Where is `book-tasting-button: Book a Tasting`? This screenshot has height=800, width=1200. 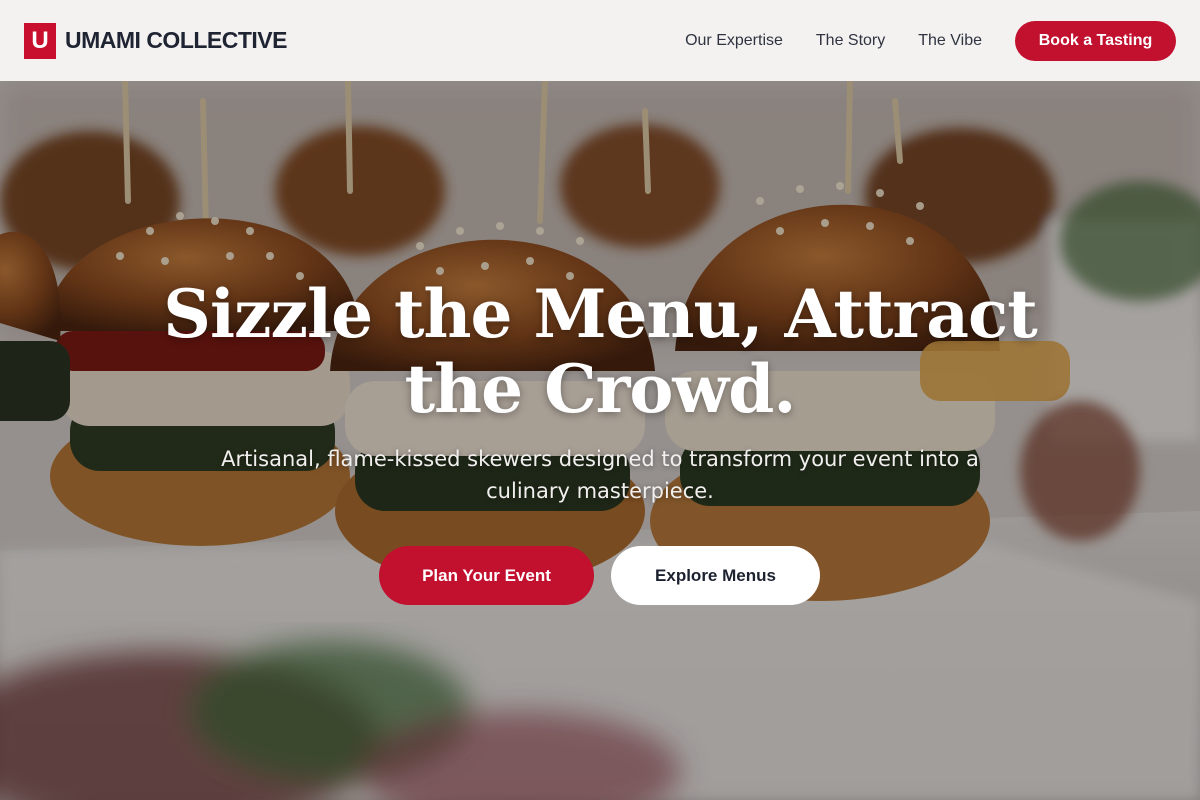
book-tasting-button: Book a Tasting is located at coordinates (1095, 40).